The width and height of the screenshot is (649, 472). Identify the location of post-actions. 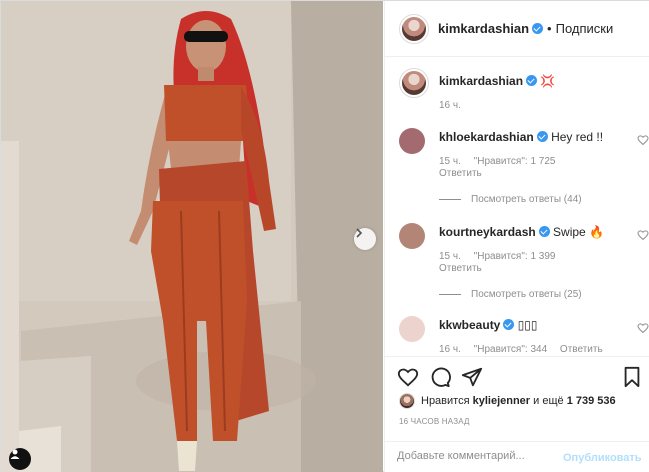
(517, 372).